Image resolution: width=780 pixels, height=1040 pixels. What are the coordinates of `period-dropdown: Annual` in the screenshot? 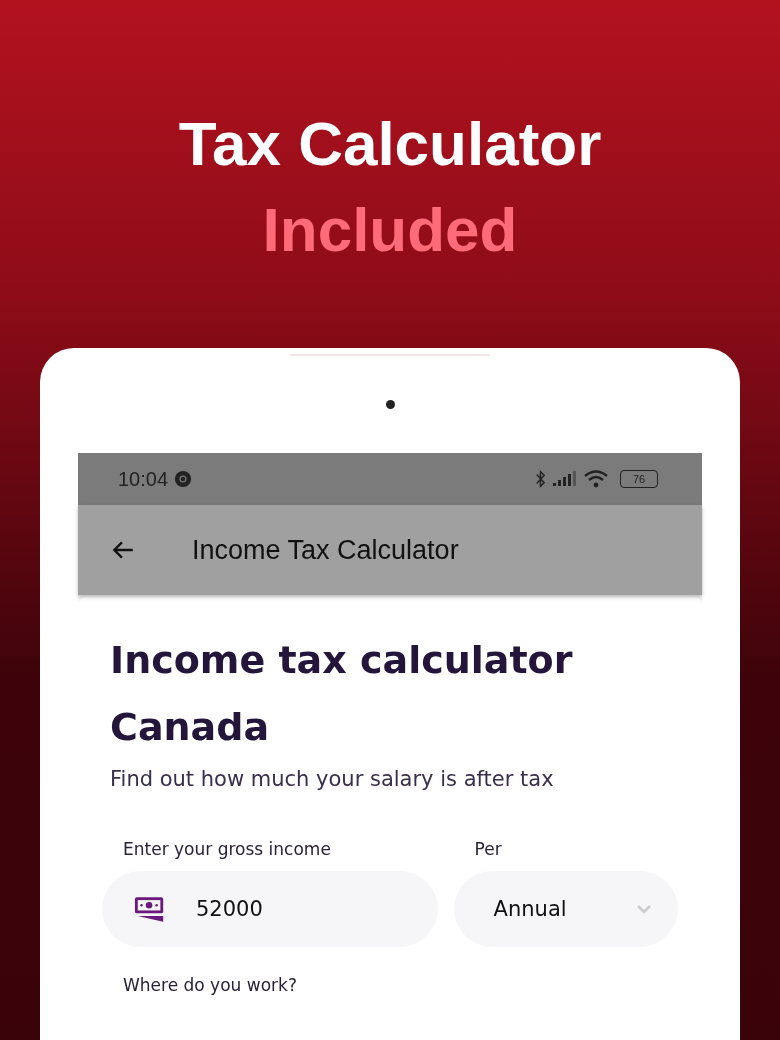 It's located at (565, 909).